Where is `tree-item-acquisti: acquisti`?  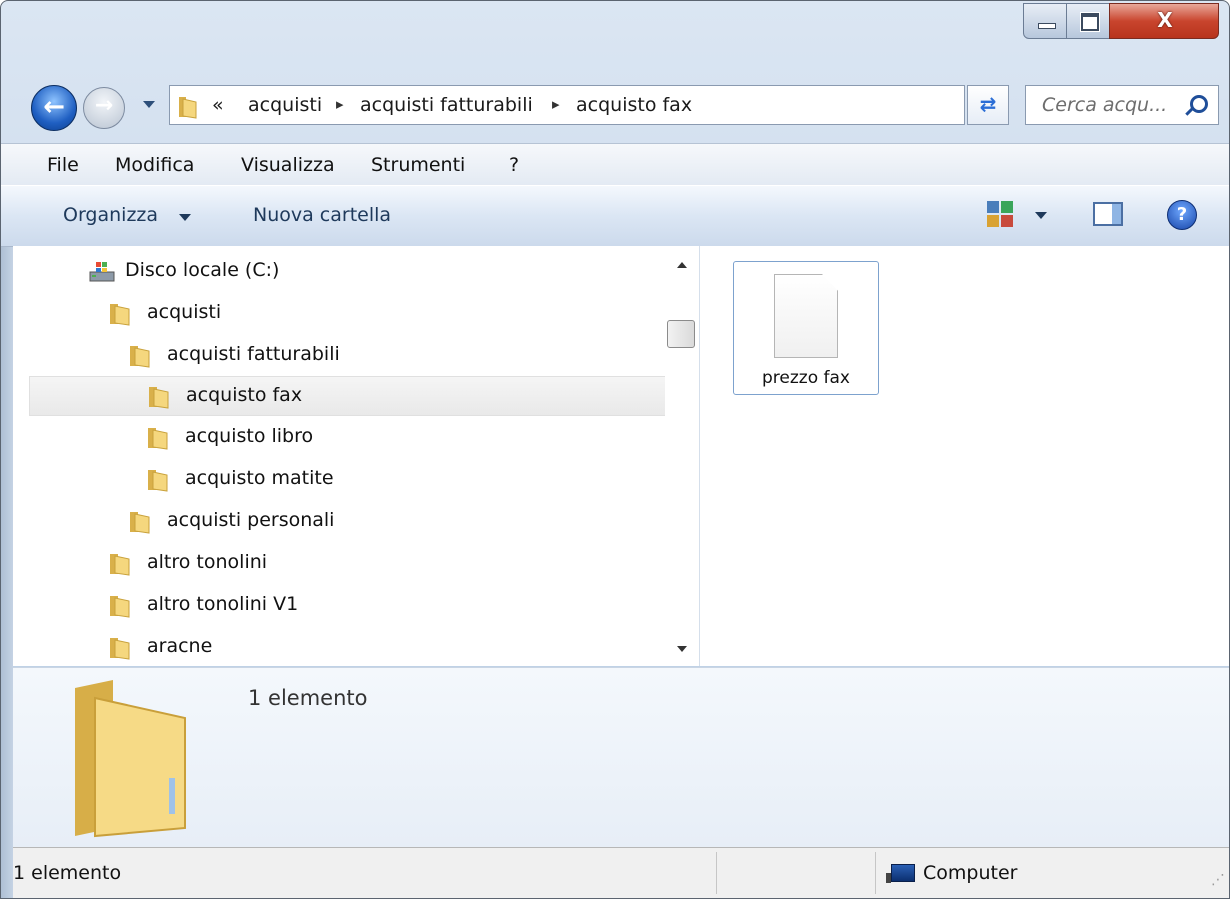 tree-item-acquisti: acquisti is located at coordinates (351, 314).